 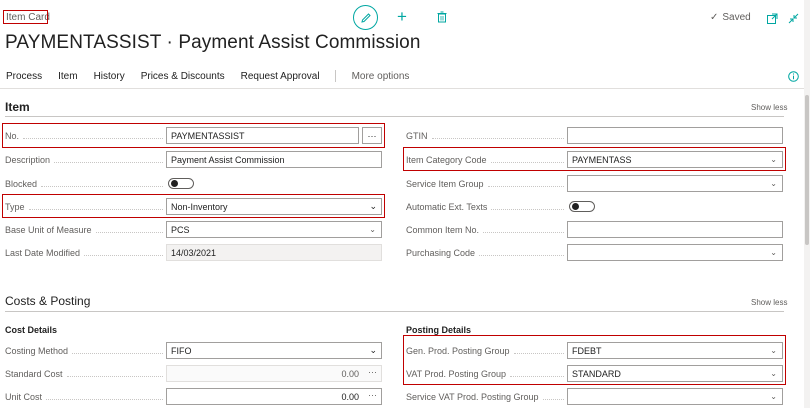 I want to click on page-caption: Item Card, so click(x=28, y=17).